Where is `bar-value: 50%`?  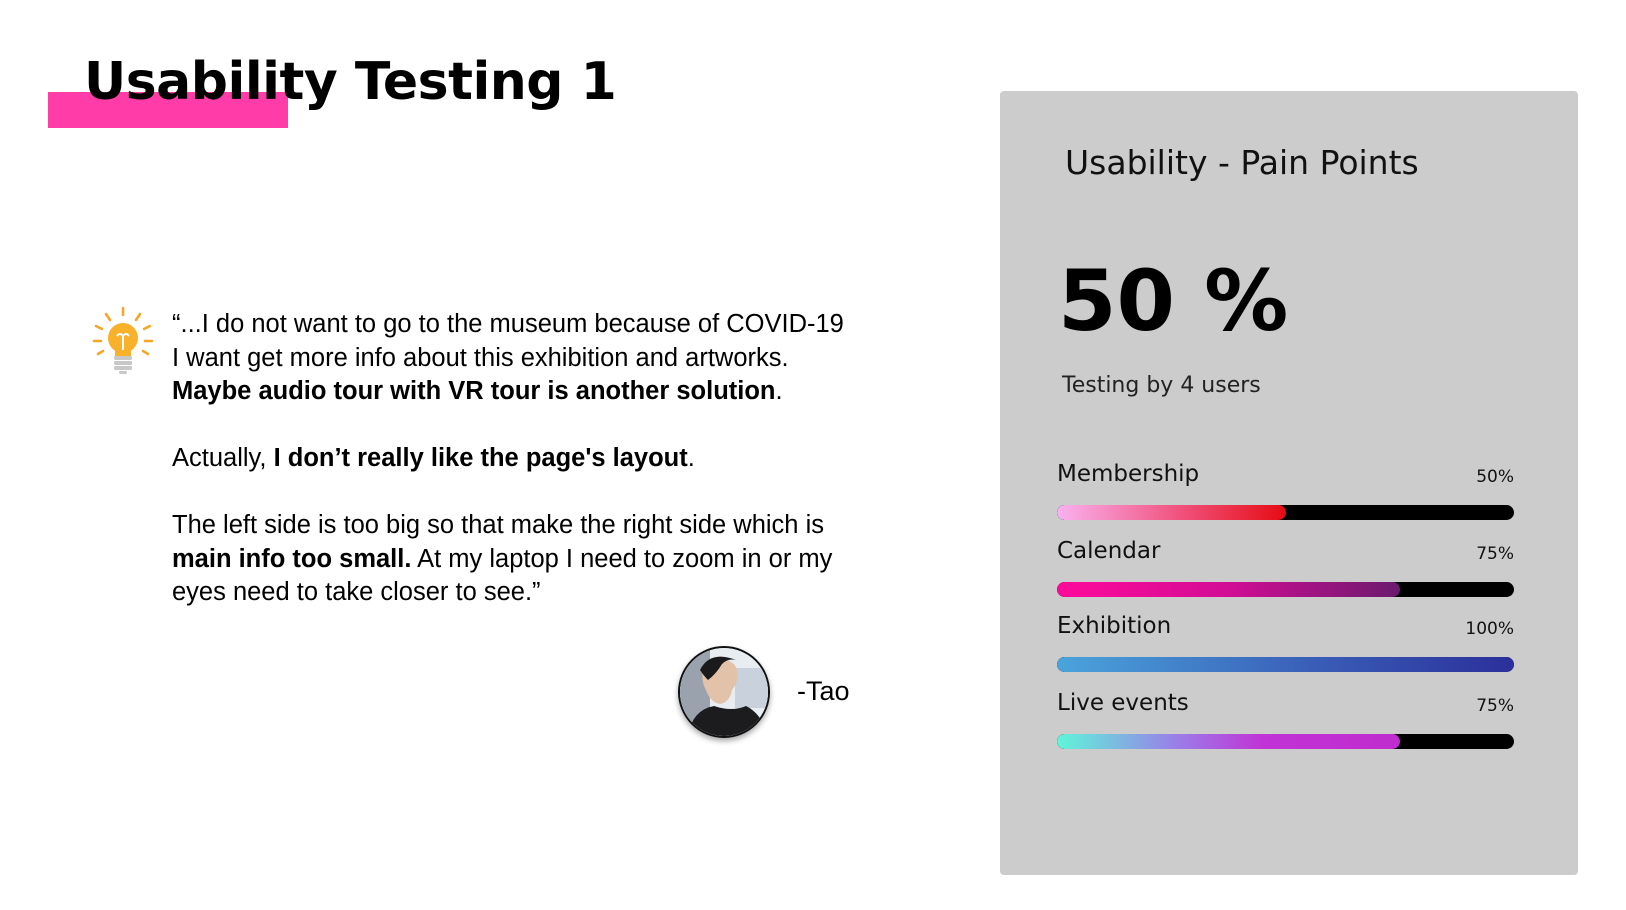
bar-value: 50% is located at coordinates (1495, 477).